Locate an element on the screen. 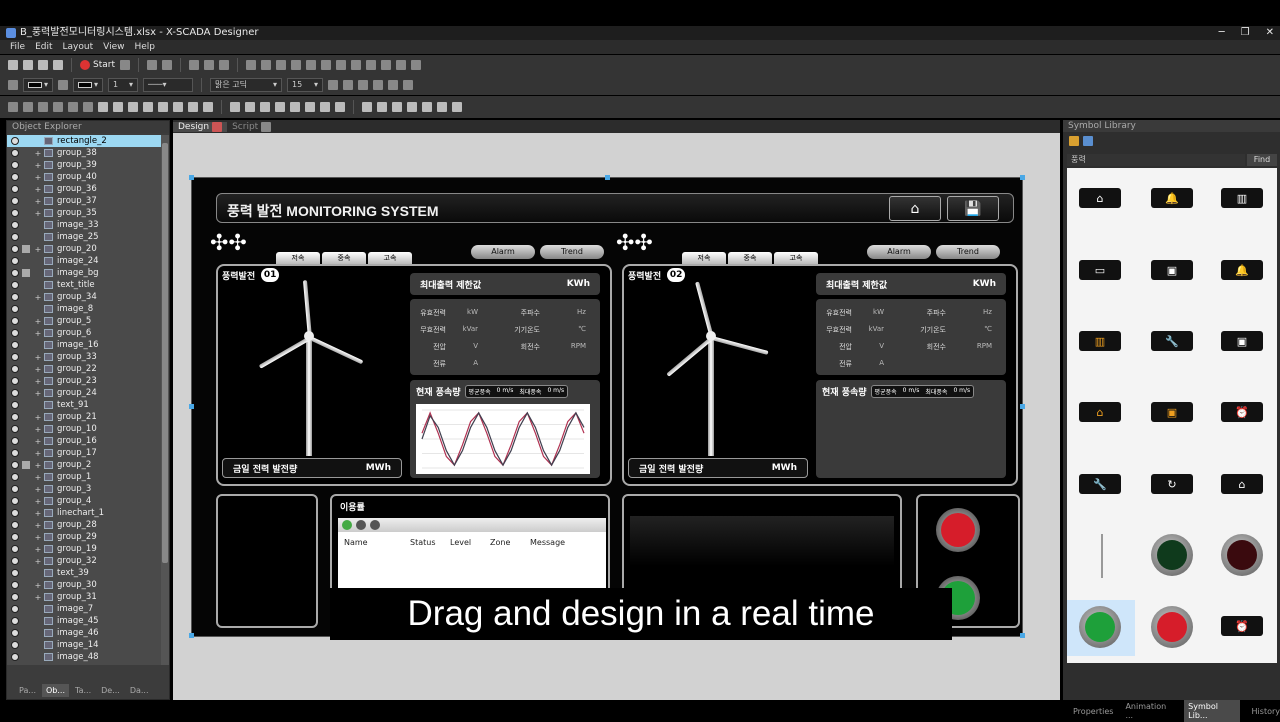  tab-high-speed: 고속 is located at coordinates (390, 258).